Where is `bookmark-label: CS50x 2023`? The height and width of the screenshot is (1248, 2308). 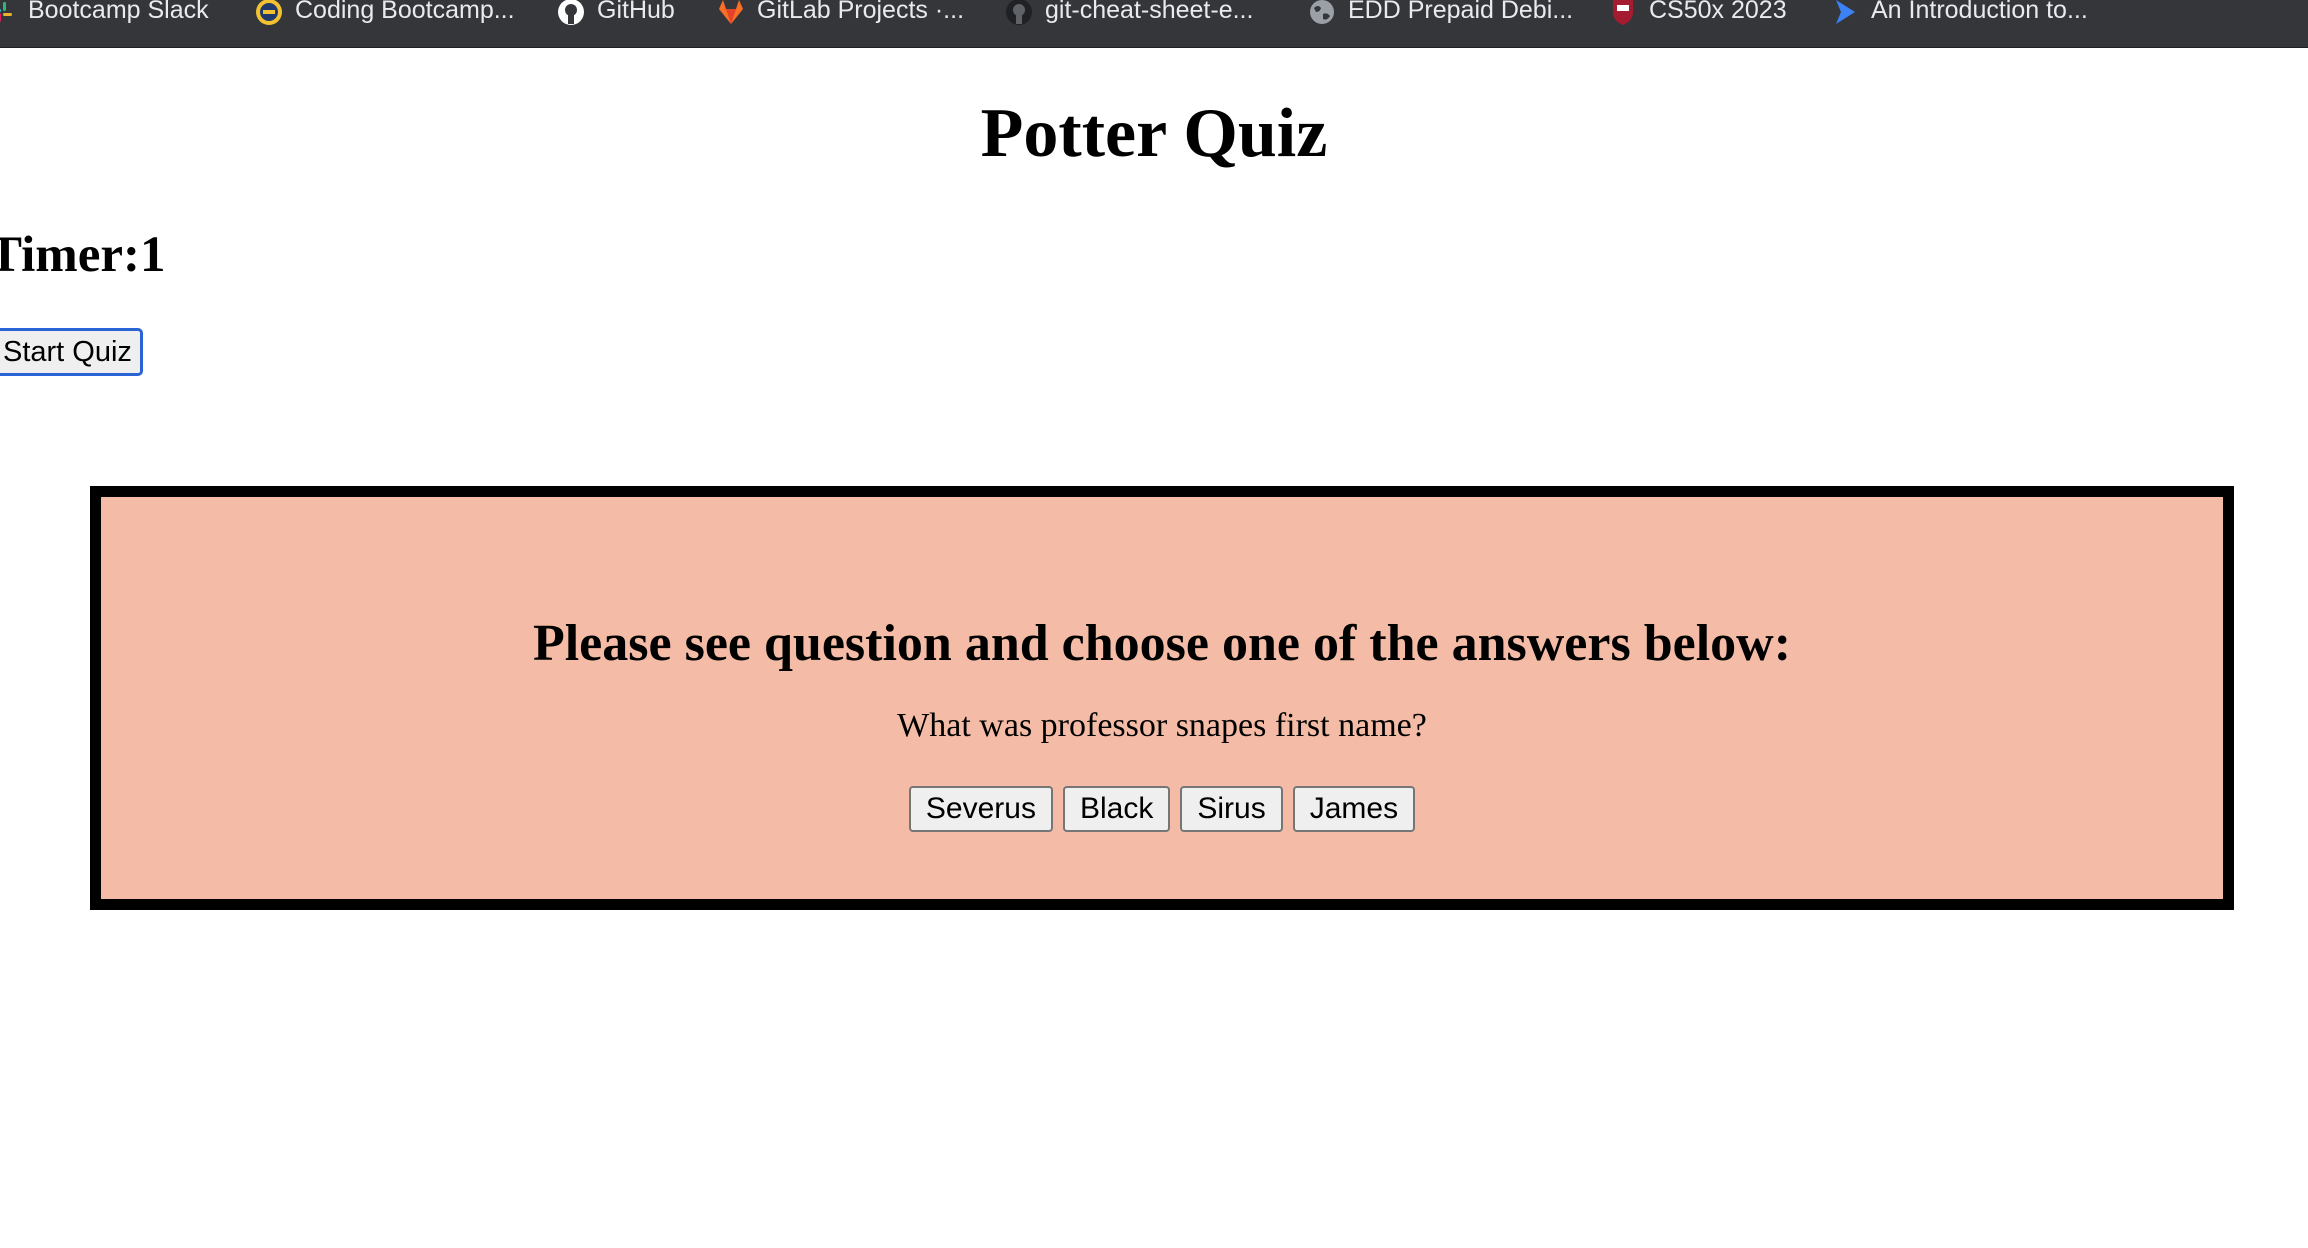
bookmark-label: CS50x 2023 is located at coordinates (1718, 12).